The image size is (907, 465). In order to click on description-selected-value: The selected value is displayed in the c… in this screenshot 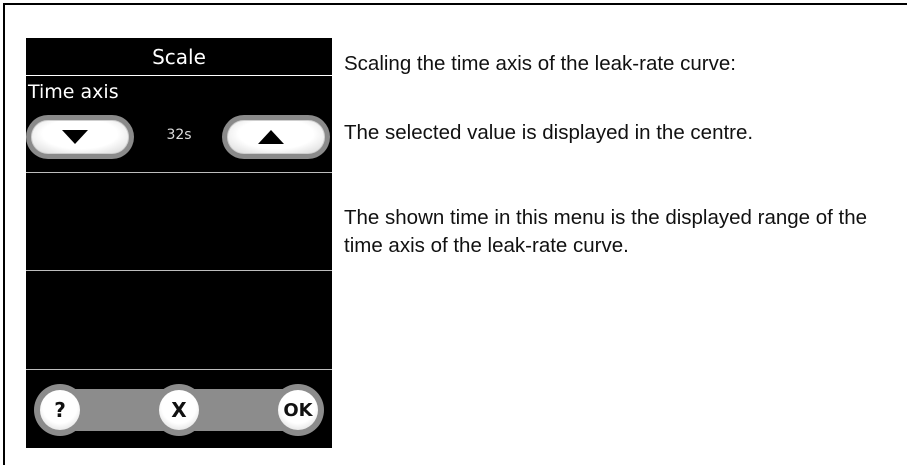, I will do `click(549, 132)`.